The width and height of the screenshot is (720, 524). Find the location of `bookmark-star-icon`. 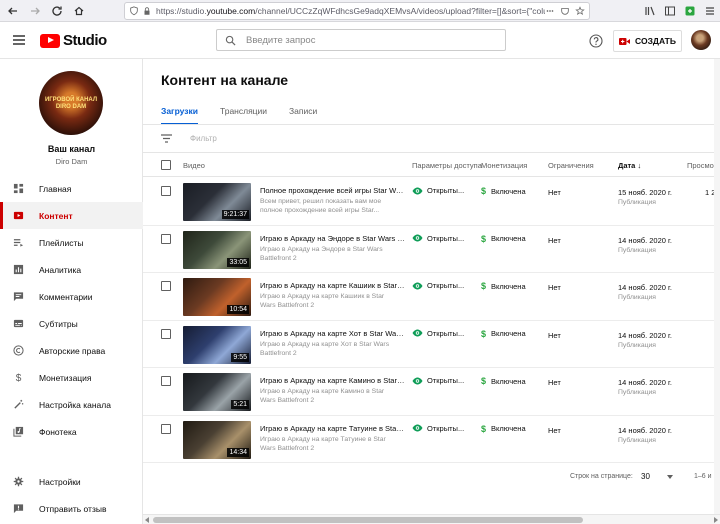

bookmark-star-icon is located at coordinates (580, 11).